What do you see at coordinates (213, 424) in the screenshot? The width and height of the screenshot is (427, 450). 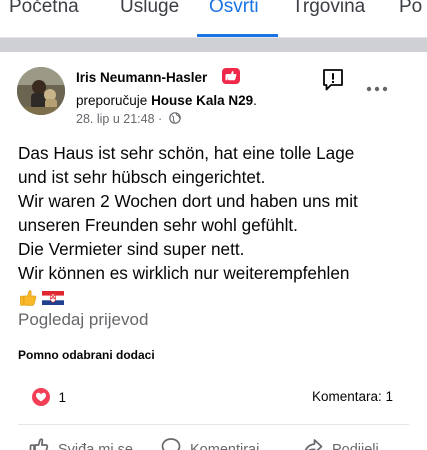 I see `actions-divider` at bounding box center [213, 424].